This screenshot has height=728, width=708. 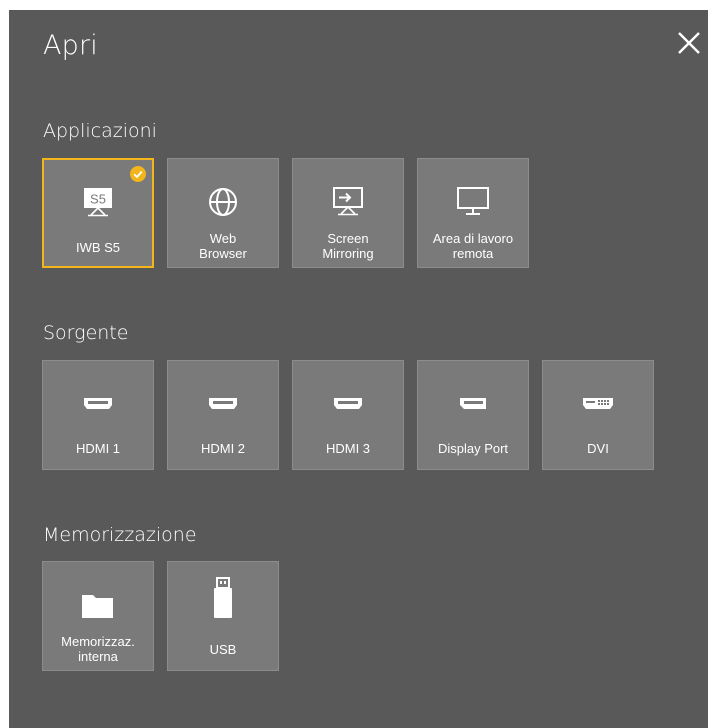 What do you see at coordinates (223, 448) in the screenshot?
I see `source-tile-label: HDMI 2` at bounding box center [223, 448].